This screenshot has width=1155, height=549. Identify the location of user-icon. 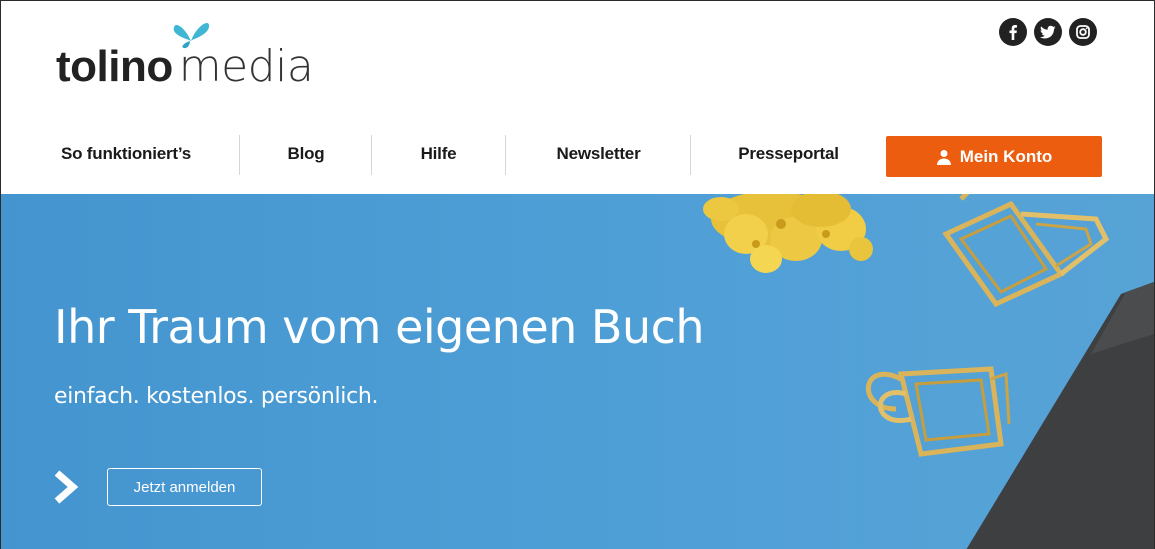
(943, 157).